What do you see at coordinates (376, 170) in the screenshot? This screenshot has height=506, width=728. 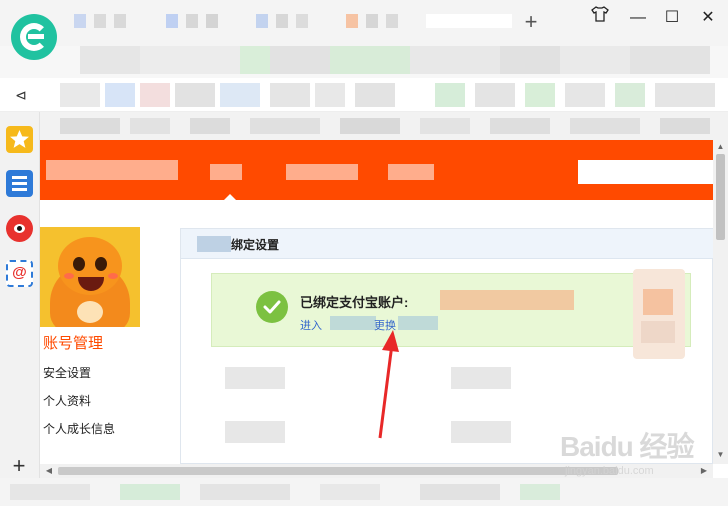 I see `site-header` at bounding box center [376, 170].